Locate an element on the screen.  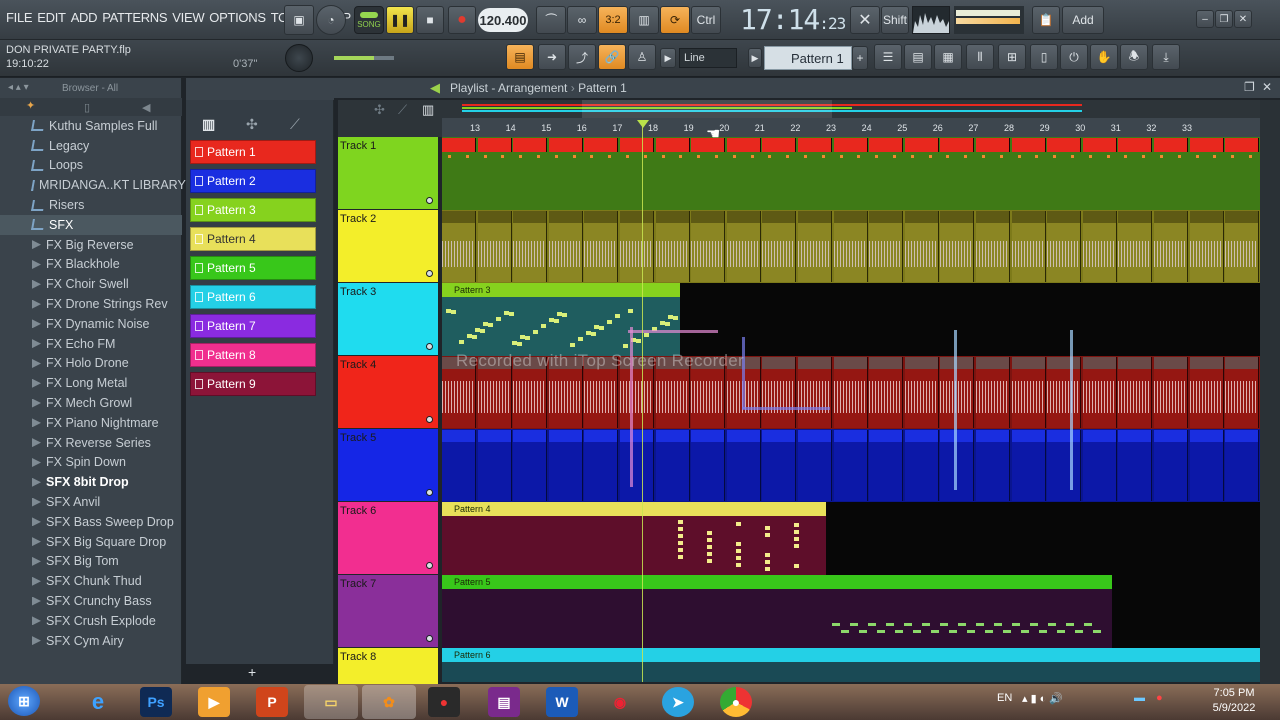
browser-item: SFX Cym Airy is located at coordinates (91, 641).